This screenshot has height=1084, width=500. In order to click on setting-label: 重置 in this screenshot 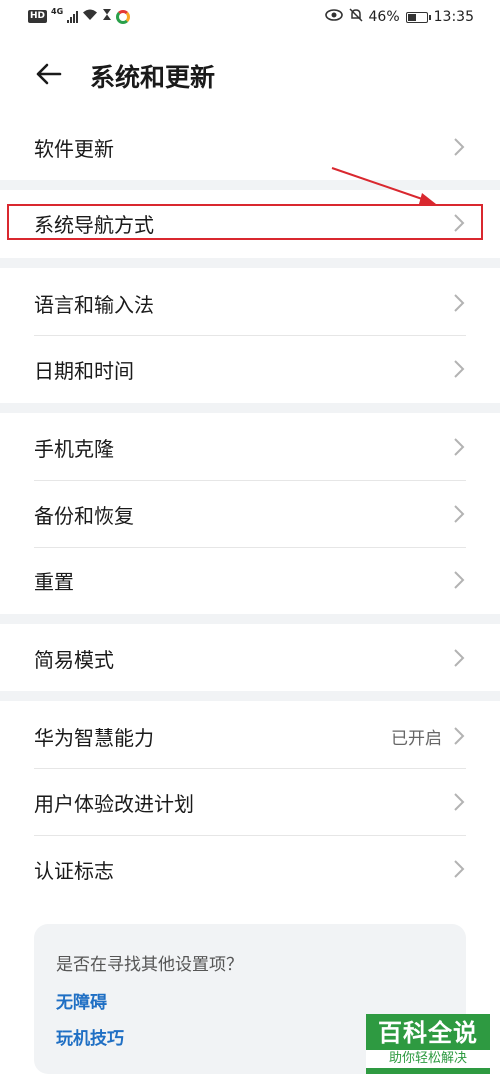, I will do `click(54, 581)`.